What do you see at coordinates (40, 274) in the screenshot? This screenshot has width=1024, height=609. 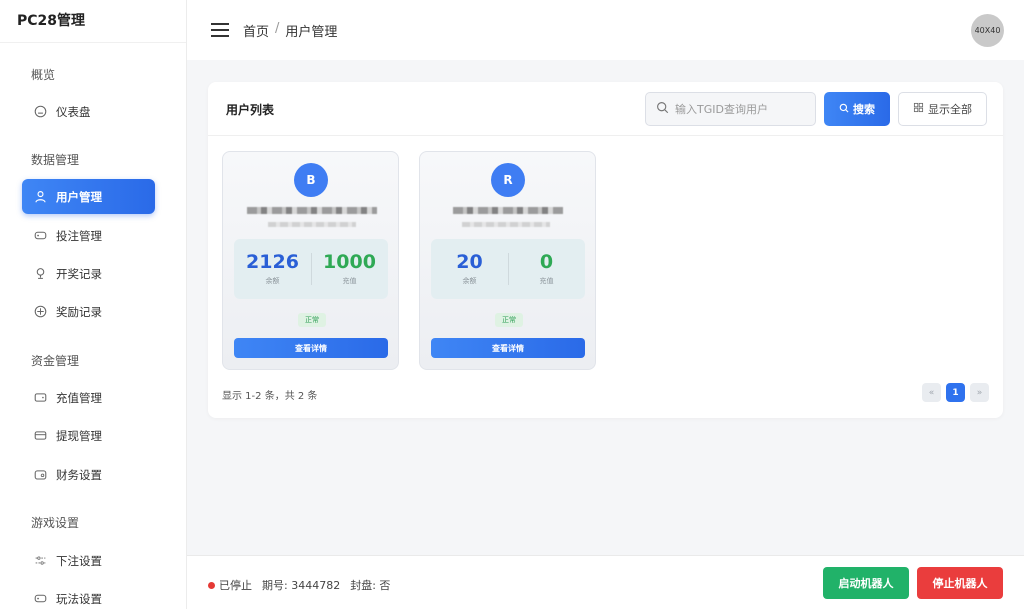 I see `trophy-icon` at bounding box center [40, 274].